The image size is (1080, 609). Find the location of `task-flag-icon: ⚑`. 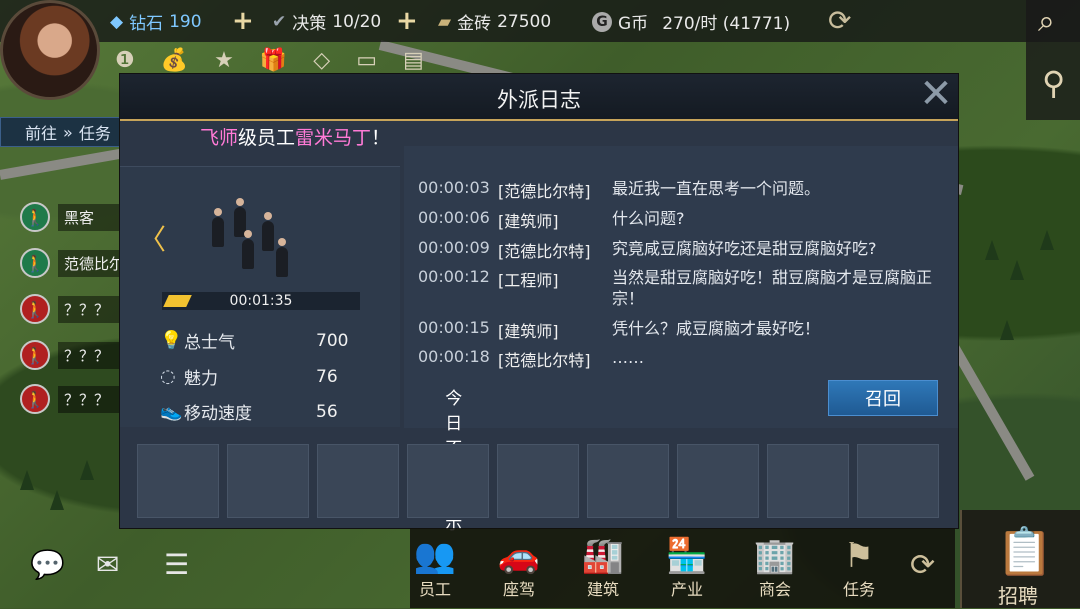

task-flag-icon: ⚑ is located at coordinates (859, 556).